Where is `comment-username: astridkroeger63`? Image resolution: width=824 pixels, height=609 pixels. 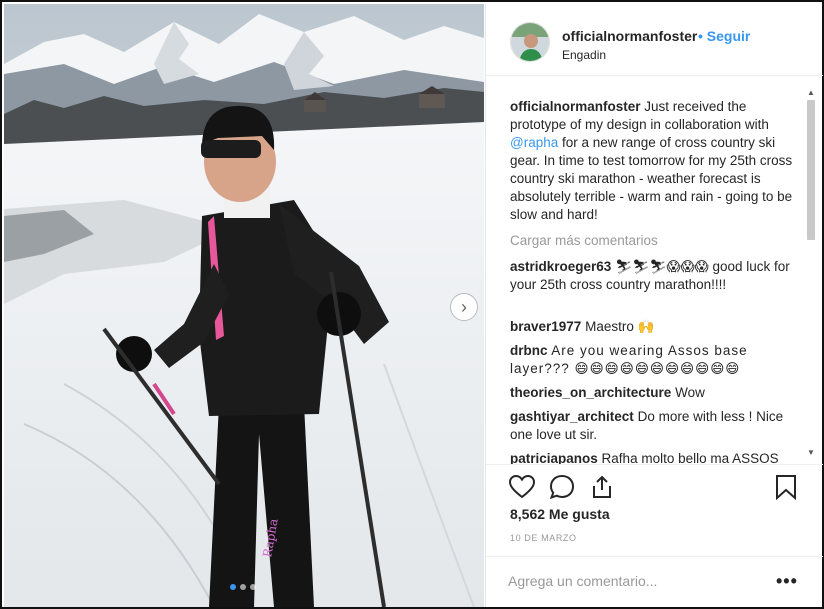
comment-username: astridkroeger63 is located at coordinates (560, 266).